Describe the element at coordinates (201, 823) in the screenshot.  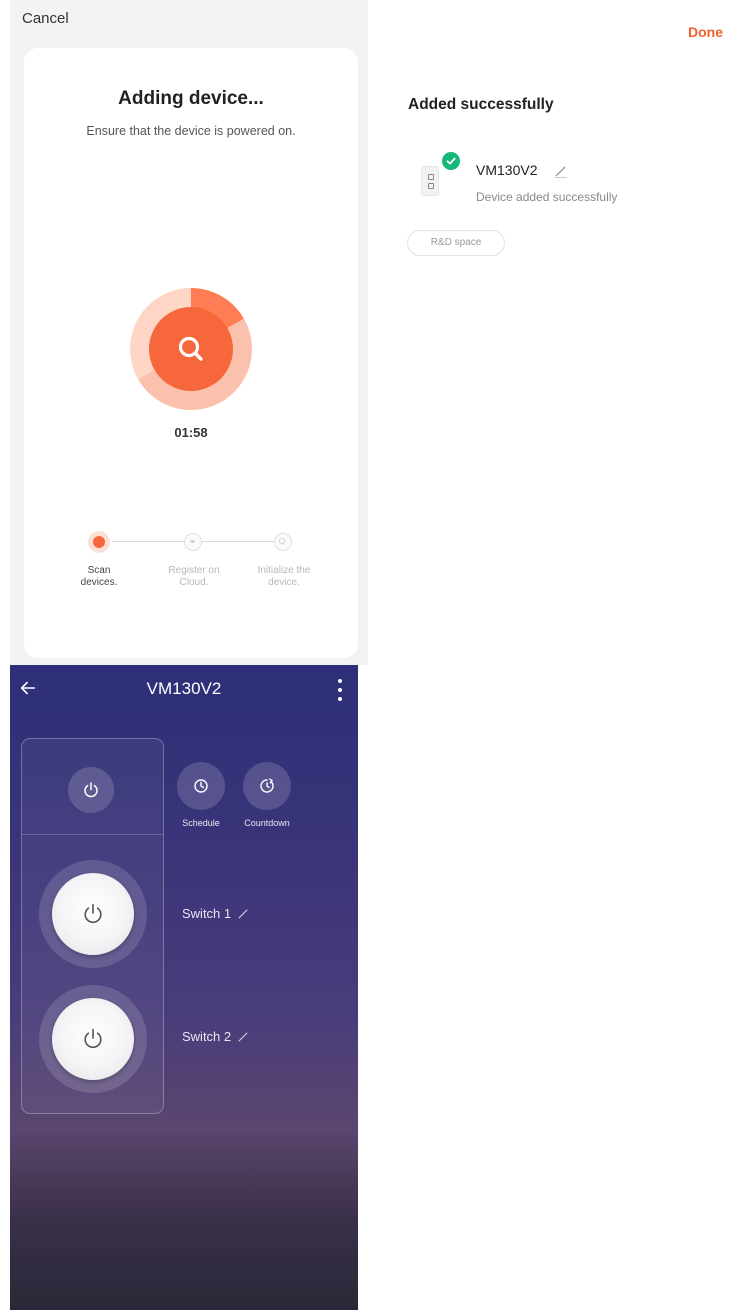
I see `schedule-label: Schedule` at that location.